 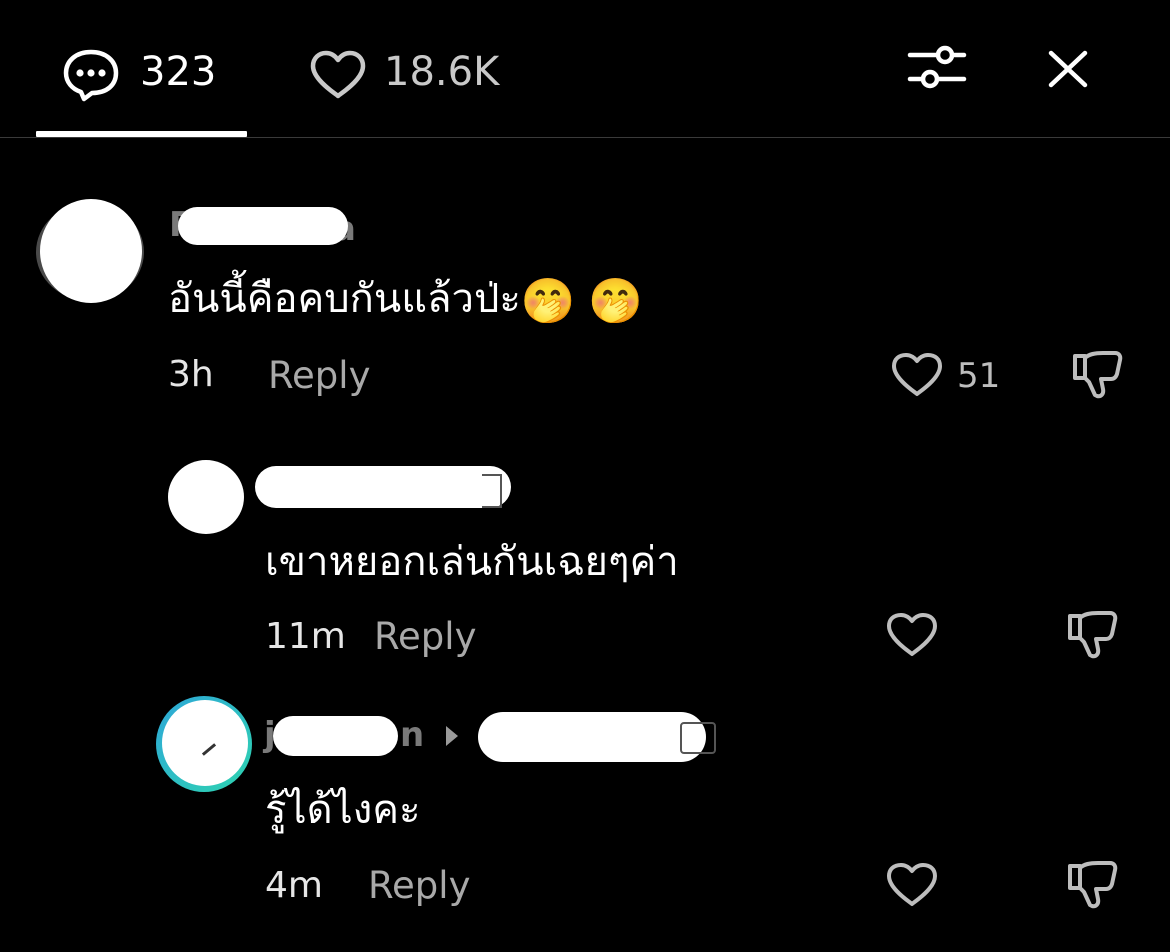 What do you see at coordinates (91, 75) in the screenshot?
I see `comment-bubble-icon` at bounding box center [91, 75].